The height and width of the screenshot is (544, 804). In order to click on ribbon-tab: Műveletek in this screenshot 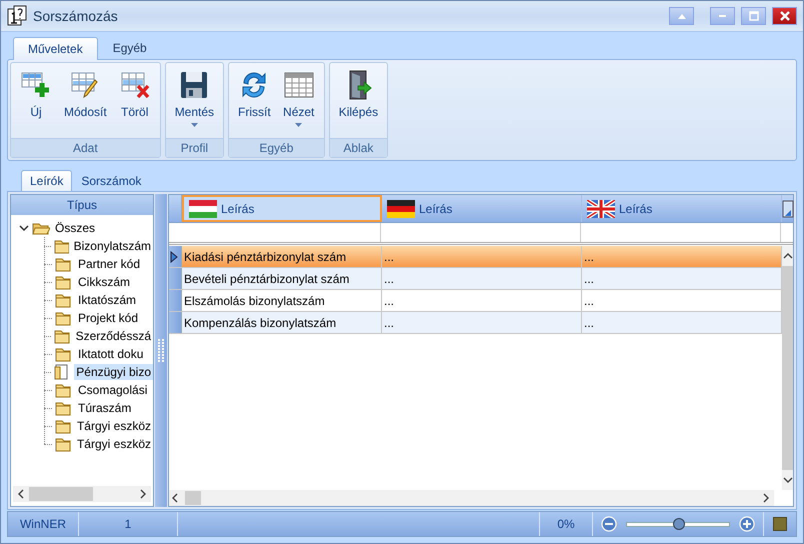, I will do `click(55, 48)`.